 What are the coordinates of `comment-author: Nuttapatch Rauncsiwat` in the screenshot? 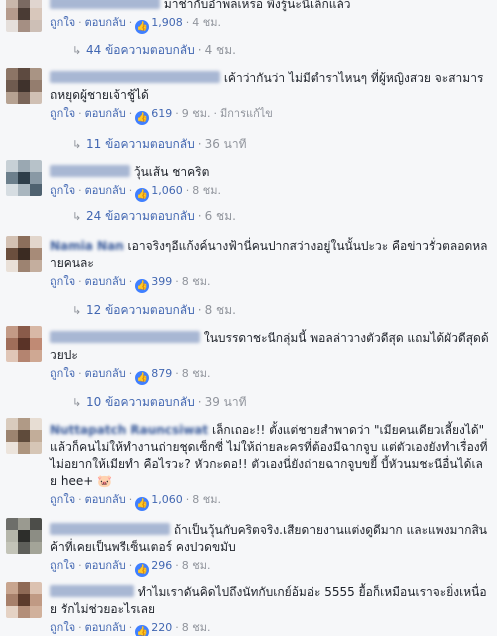 It's located at (129, 430).